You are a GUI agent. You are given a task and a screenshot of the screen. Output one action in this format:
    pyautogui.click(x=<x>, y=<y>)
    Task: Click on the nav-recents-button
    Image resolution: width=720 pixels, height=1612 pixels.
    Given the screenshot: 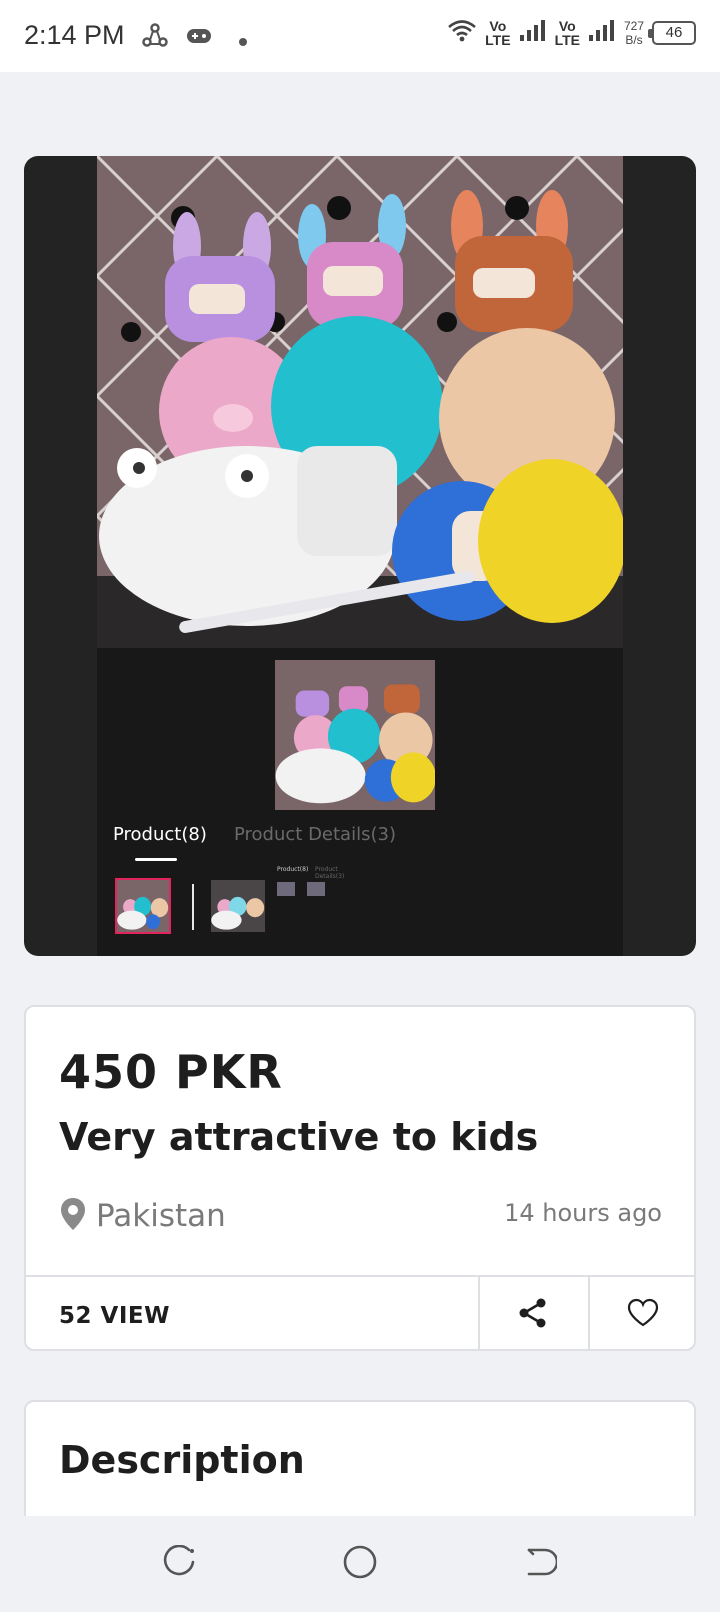 What is the action you would take?
    pyautogui.click(x=180, y=1564)
    